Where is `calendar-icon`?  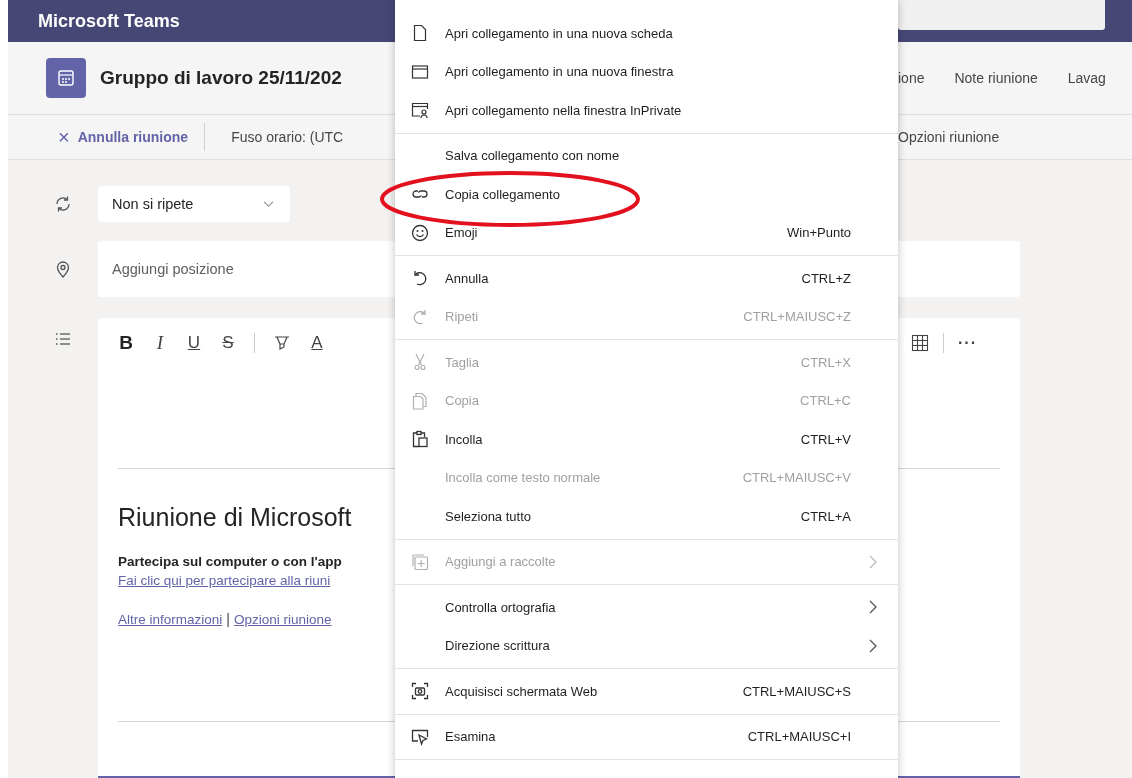 calendar-icon is located at coordinates (66, 78).